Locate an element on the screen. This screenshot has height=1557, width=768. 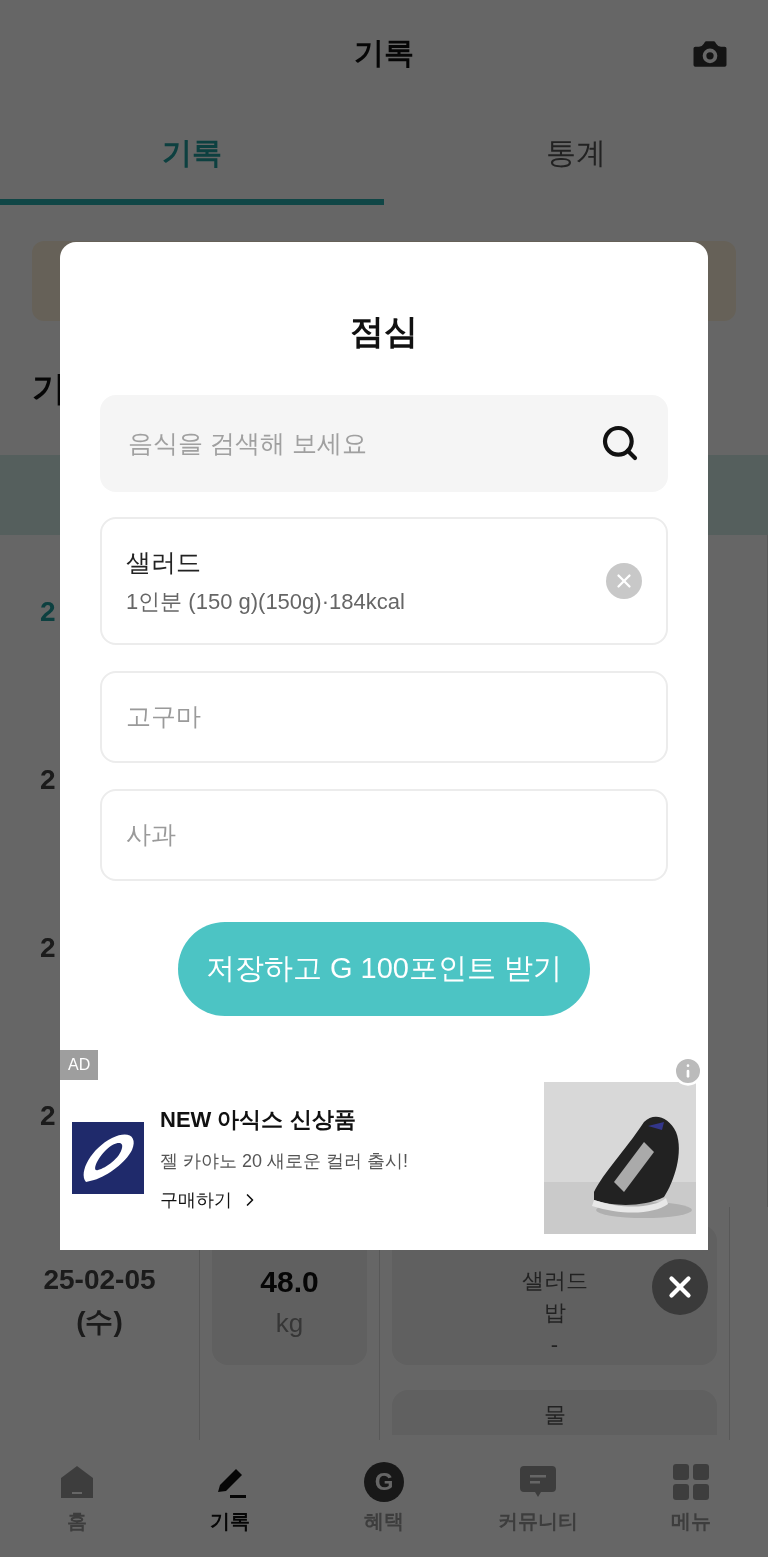
search-field: 음식을 검색해 보세요 is located at coordinates (384, 443).